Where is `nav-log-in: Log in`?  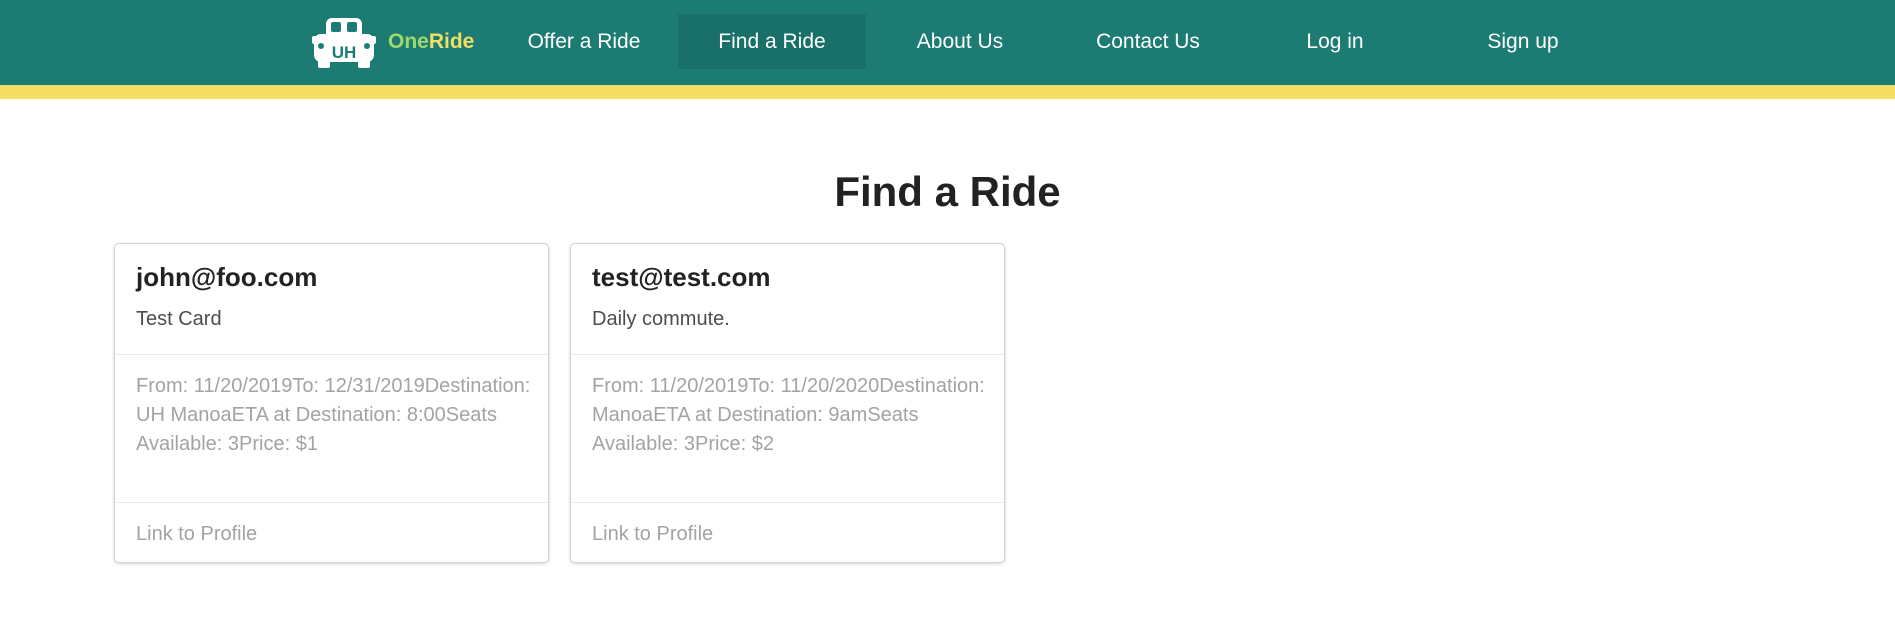
nav-log-in: Log in is located at coordinates (1335, 41).